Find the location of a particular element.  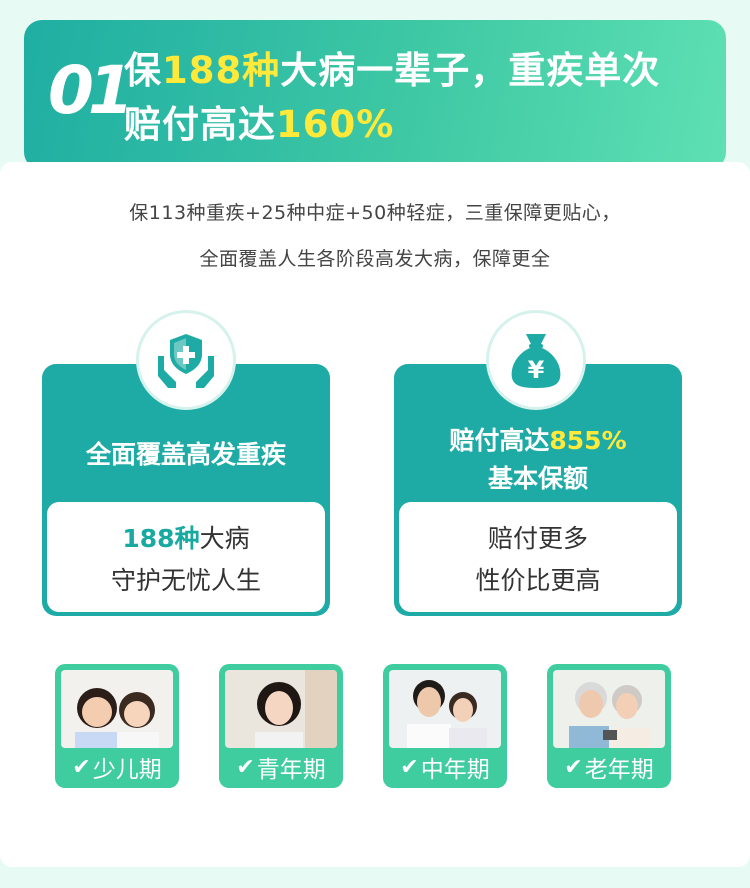

feature-title-highlight: 855% is located at coordinates (588, 440).